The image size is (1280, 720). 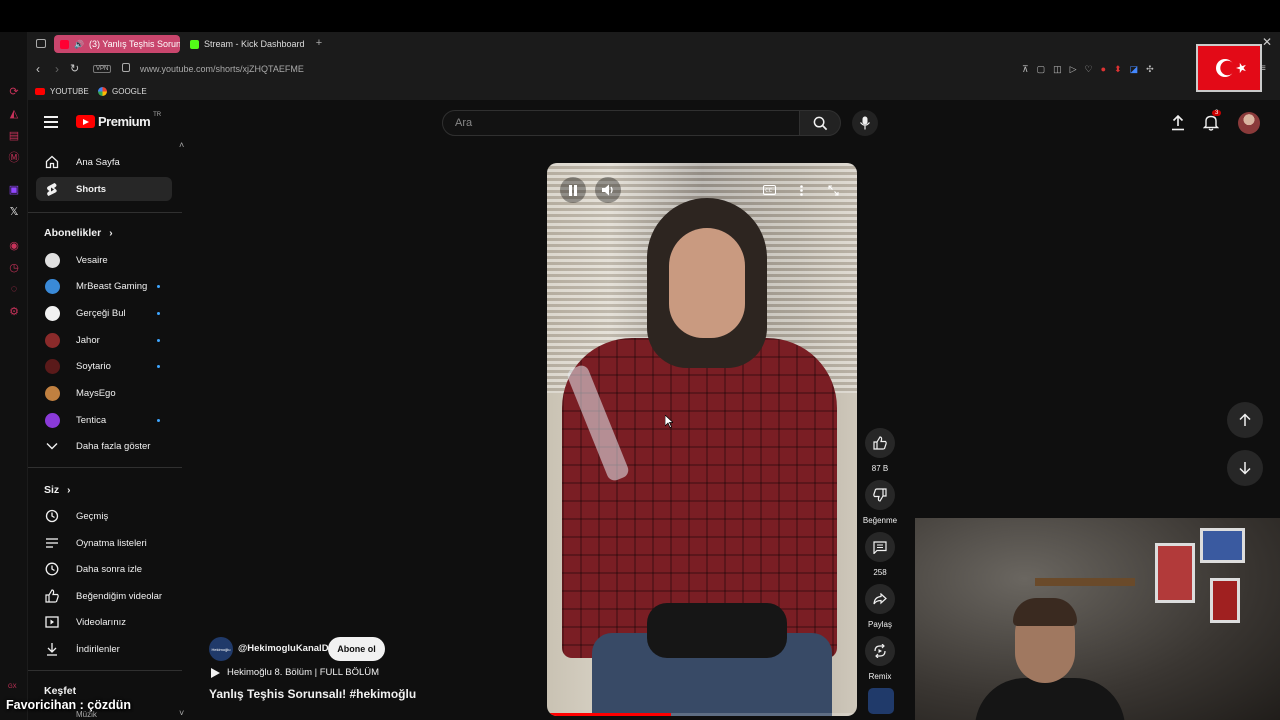 I want to click on subscriptions-header: Abonelikler ›, so click(x=78, y=233).